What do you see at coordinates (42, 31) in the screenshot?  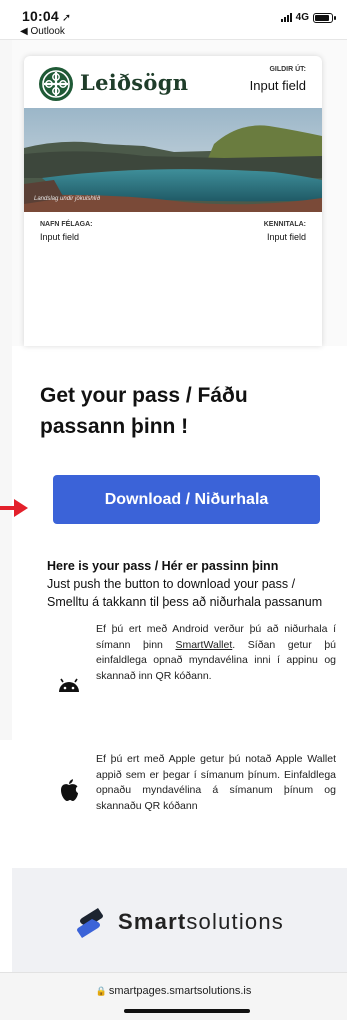 I see `back-to-outlook-link: ◀ Outlook` at bounding box center [42, 31].